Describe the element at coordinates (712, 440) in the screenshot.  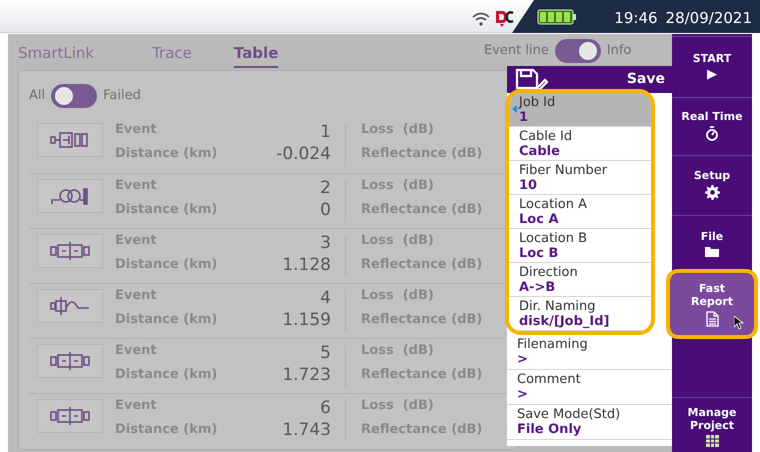
I see `grid-icon` at that location.